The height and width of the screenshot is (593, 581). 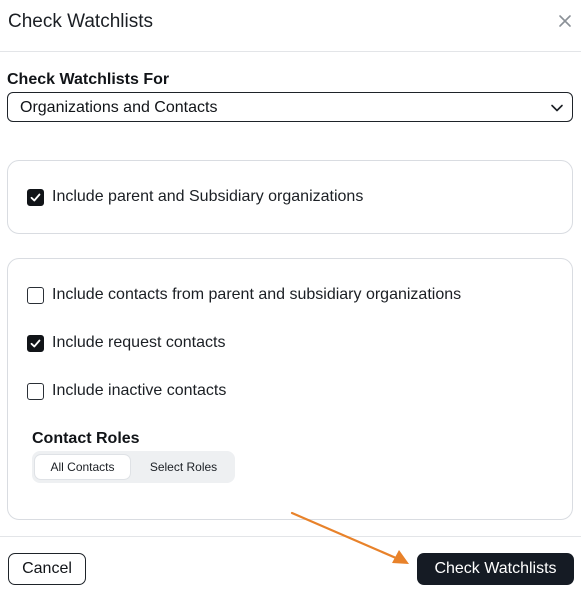 What do you see at coordinates (495, 569) in the screenshot?
I see `check-watchlists-button: Check Watchlists` at bounding box center [495, 569].